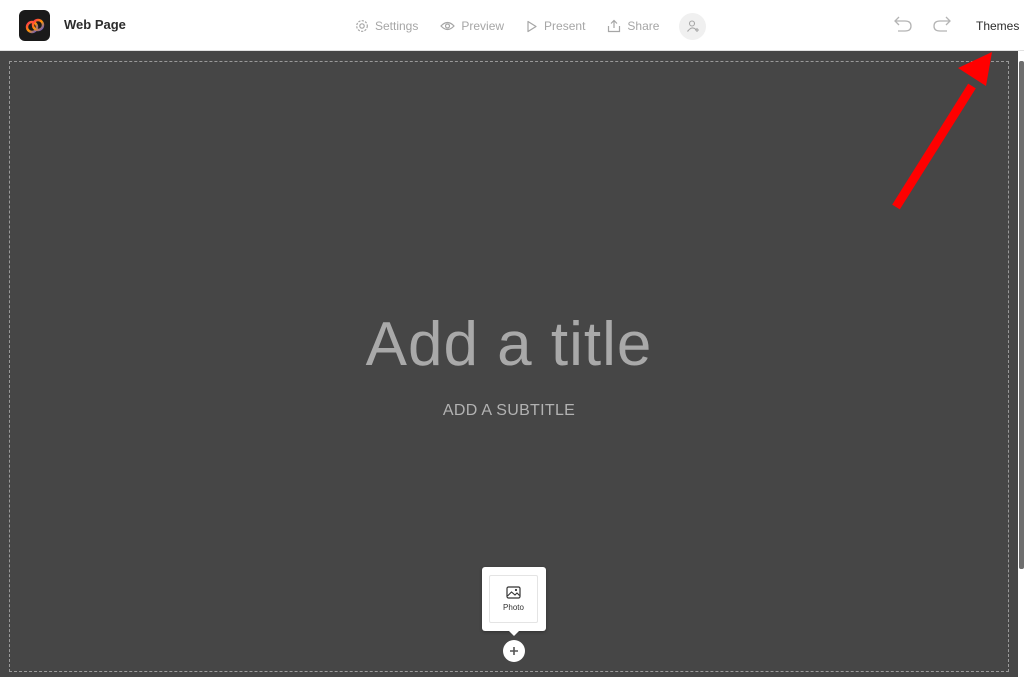 The image size is (1024, 677). What do you see at coordinates (513, 607) in the screenshot?
I see `photo-label: Photo` at bounding box center [513, 607].